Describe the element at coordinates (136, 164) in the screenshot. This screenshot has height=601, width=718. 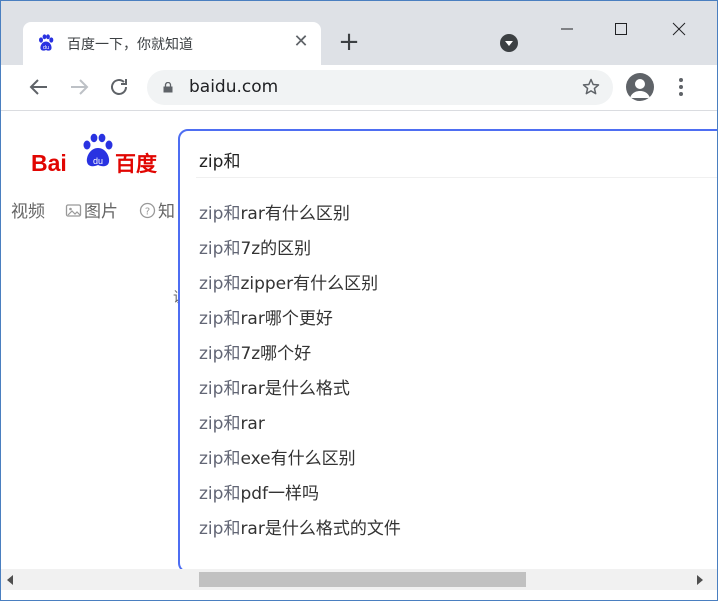
I see `svg-text: 百度` at that location.